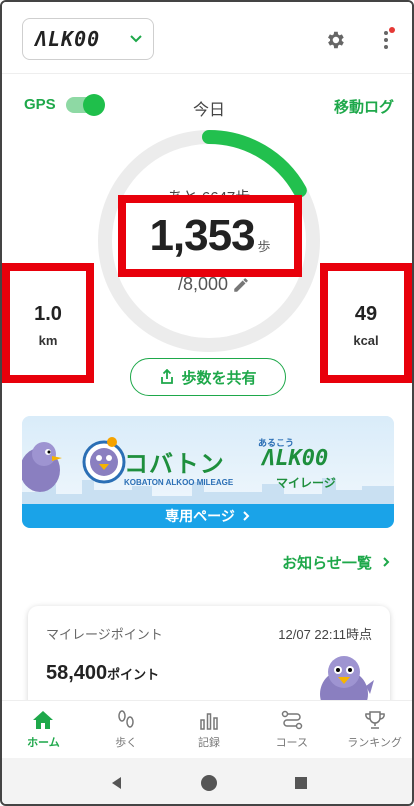  Describe the element at coordinates (219, 378) in the screenshot. I see `share-label: 歩数を共有` at that location.